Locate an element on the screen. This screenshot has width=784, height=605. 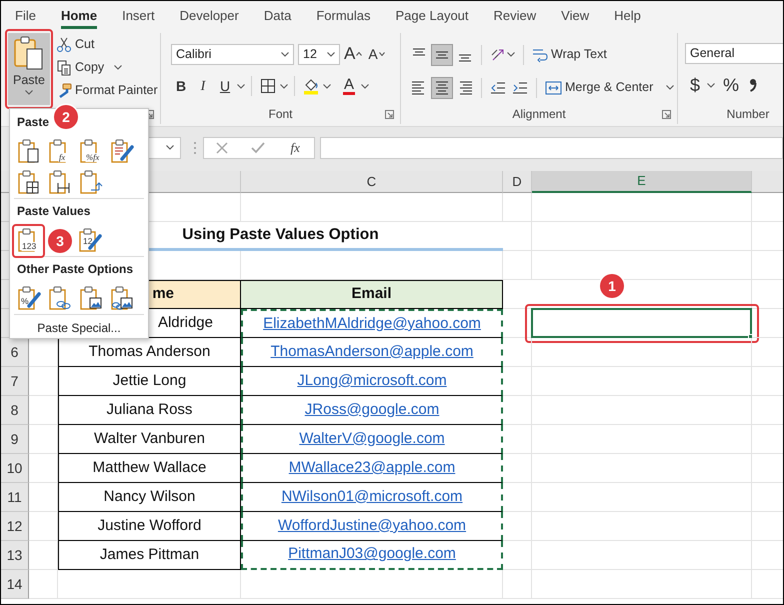
ribbon-tab: Page Layout is located at coordinates (432, 15).